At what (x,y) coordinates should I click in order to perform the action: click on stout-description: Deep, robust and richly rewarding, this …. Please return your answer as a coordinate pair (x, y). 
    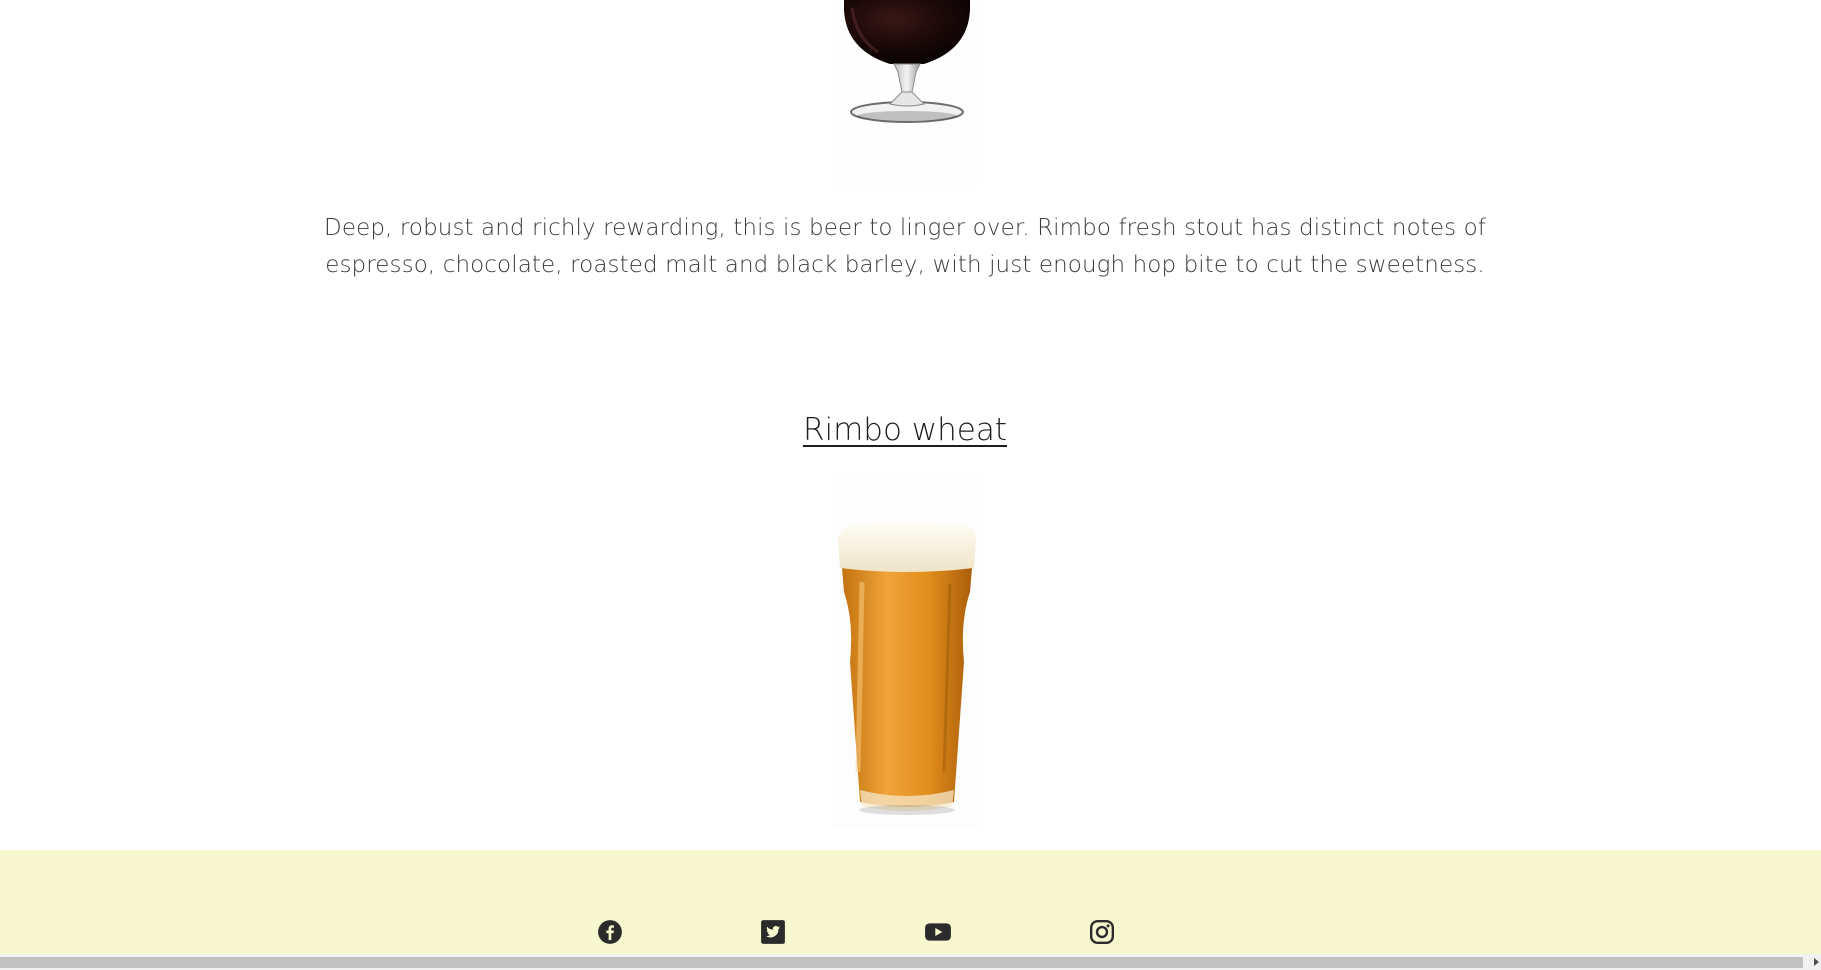
    Looking at the image, I should click on (905, 246).